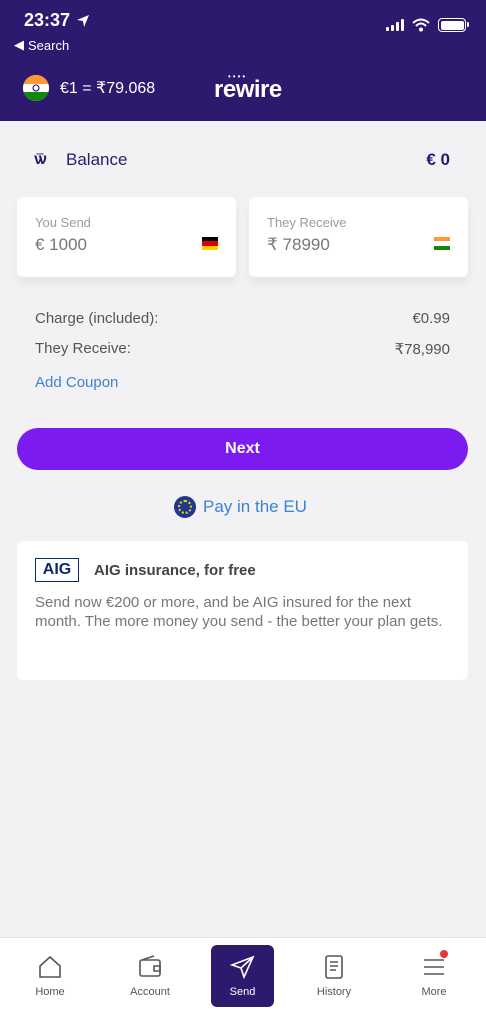 The image size is (486, 1024). I want to click on balance-value: € 0, so click(438, 159).